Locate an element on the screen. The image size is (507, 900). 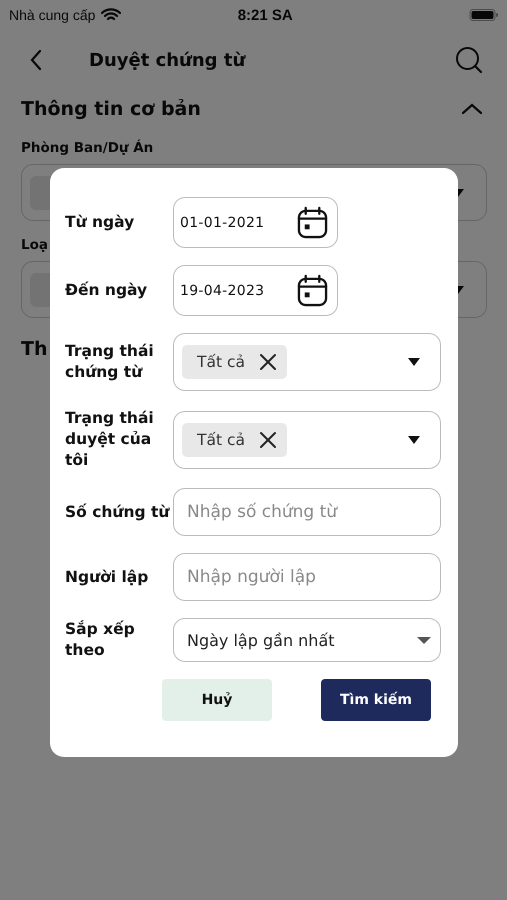
status-time: 8:21 SA is located at coordinates (266, 15).